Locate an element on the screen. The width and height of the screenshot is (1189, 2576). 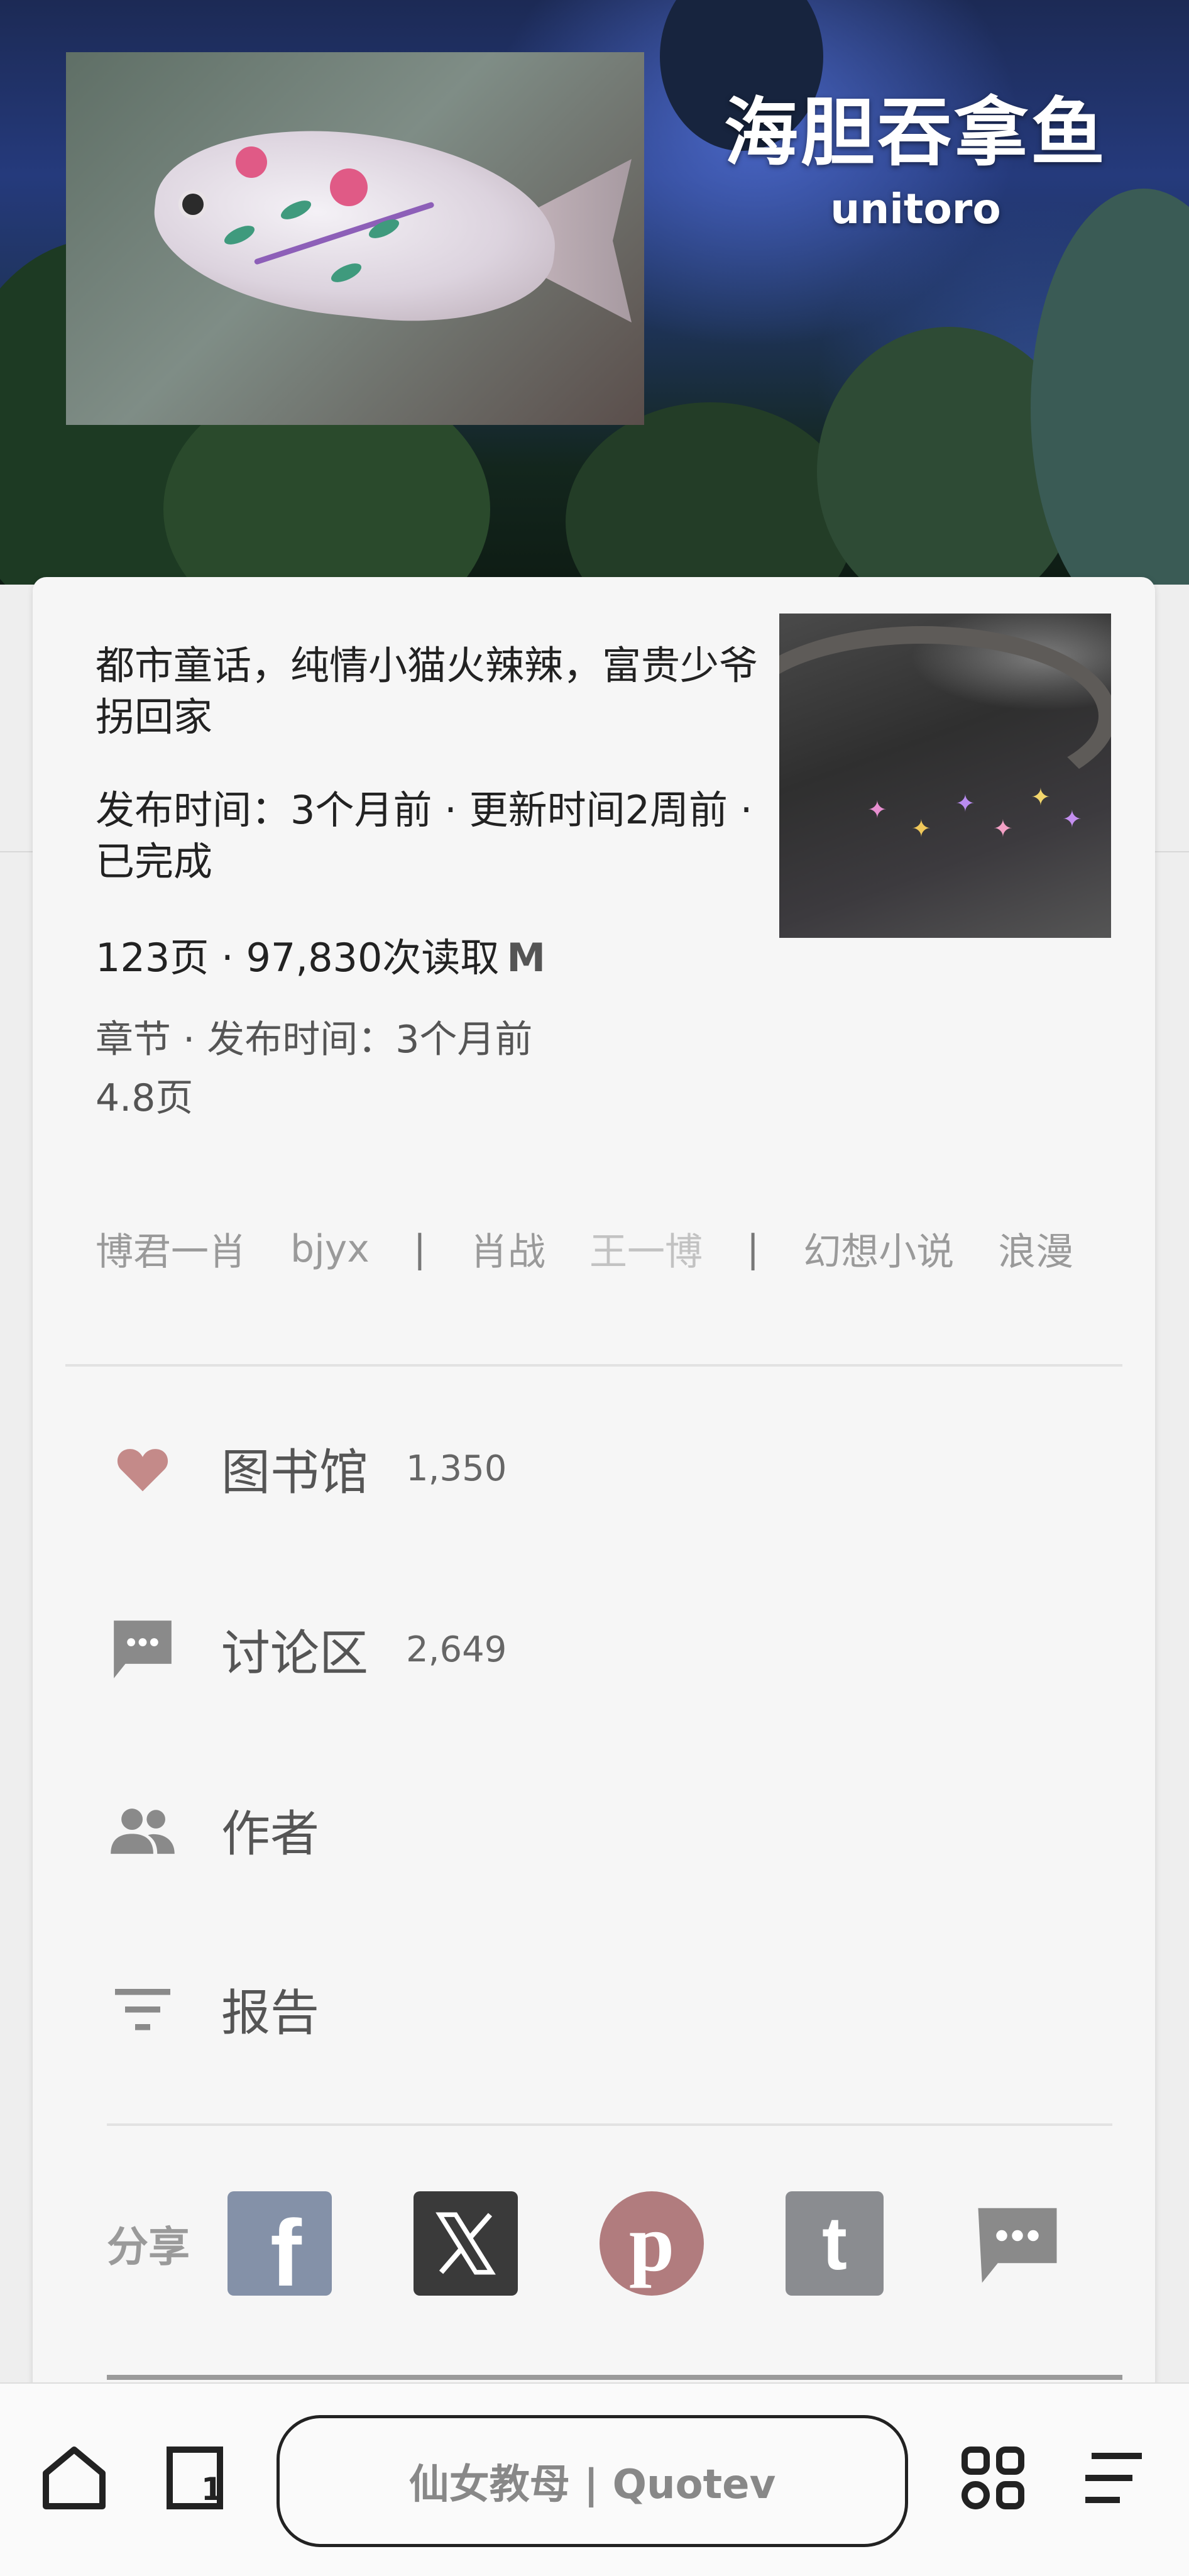
menu-report: 报告 is located at coordinates (213, 2009).